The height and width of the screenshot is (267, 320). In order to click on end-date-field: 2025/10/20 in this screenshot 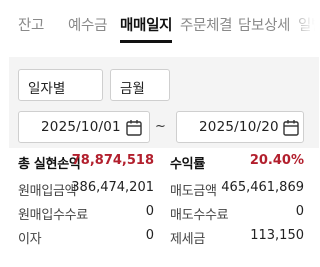, I will do `click(240, 127)`.